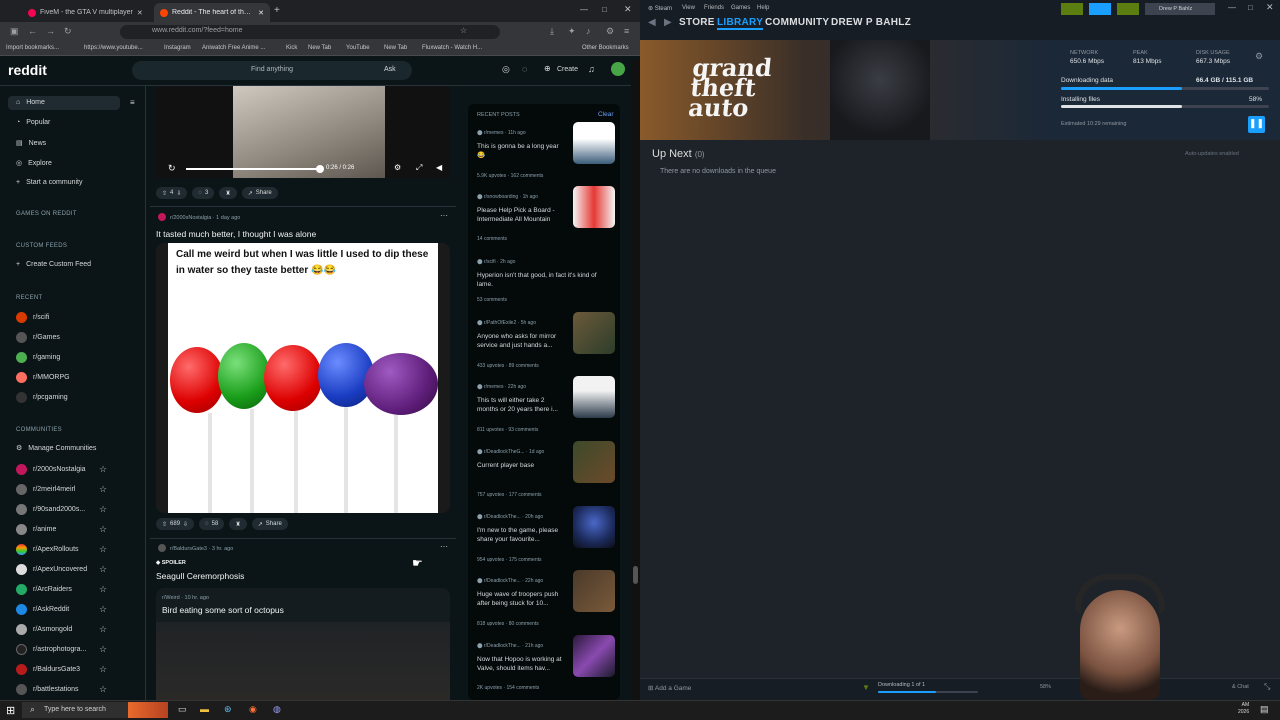 The width and height of the screenshot is (1280, 720). Describe the element at coordinates (47, 689) in the screenshot. I see `community-item: r/battlestations` at that location.